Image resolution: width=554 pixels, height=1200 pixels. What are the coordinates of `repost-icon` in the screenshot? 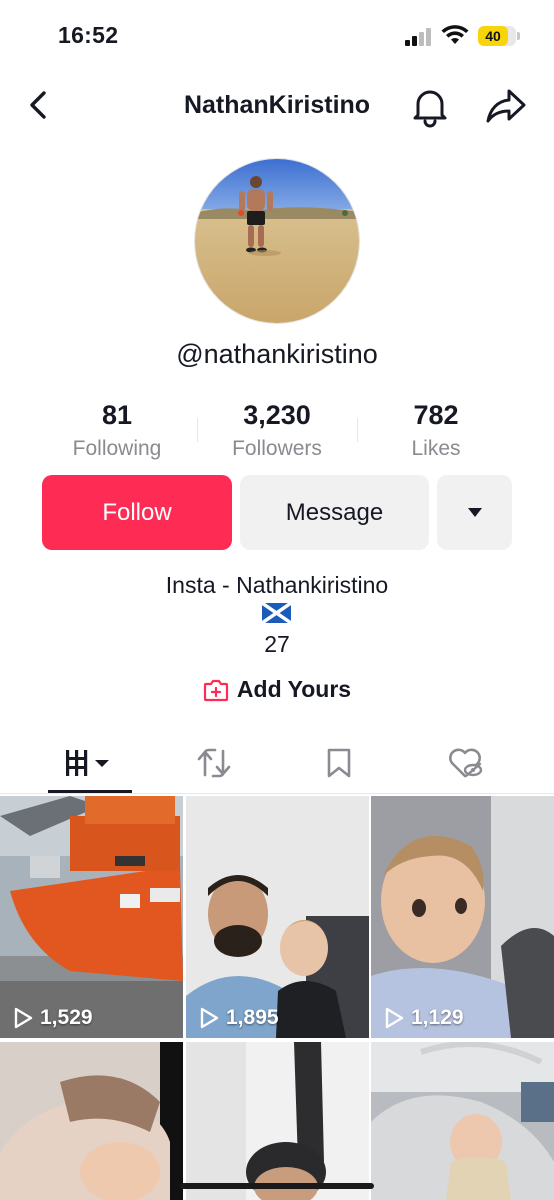 It's located at (214, 763).